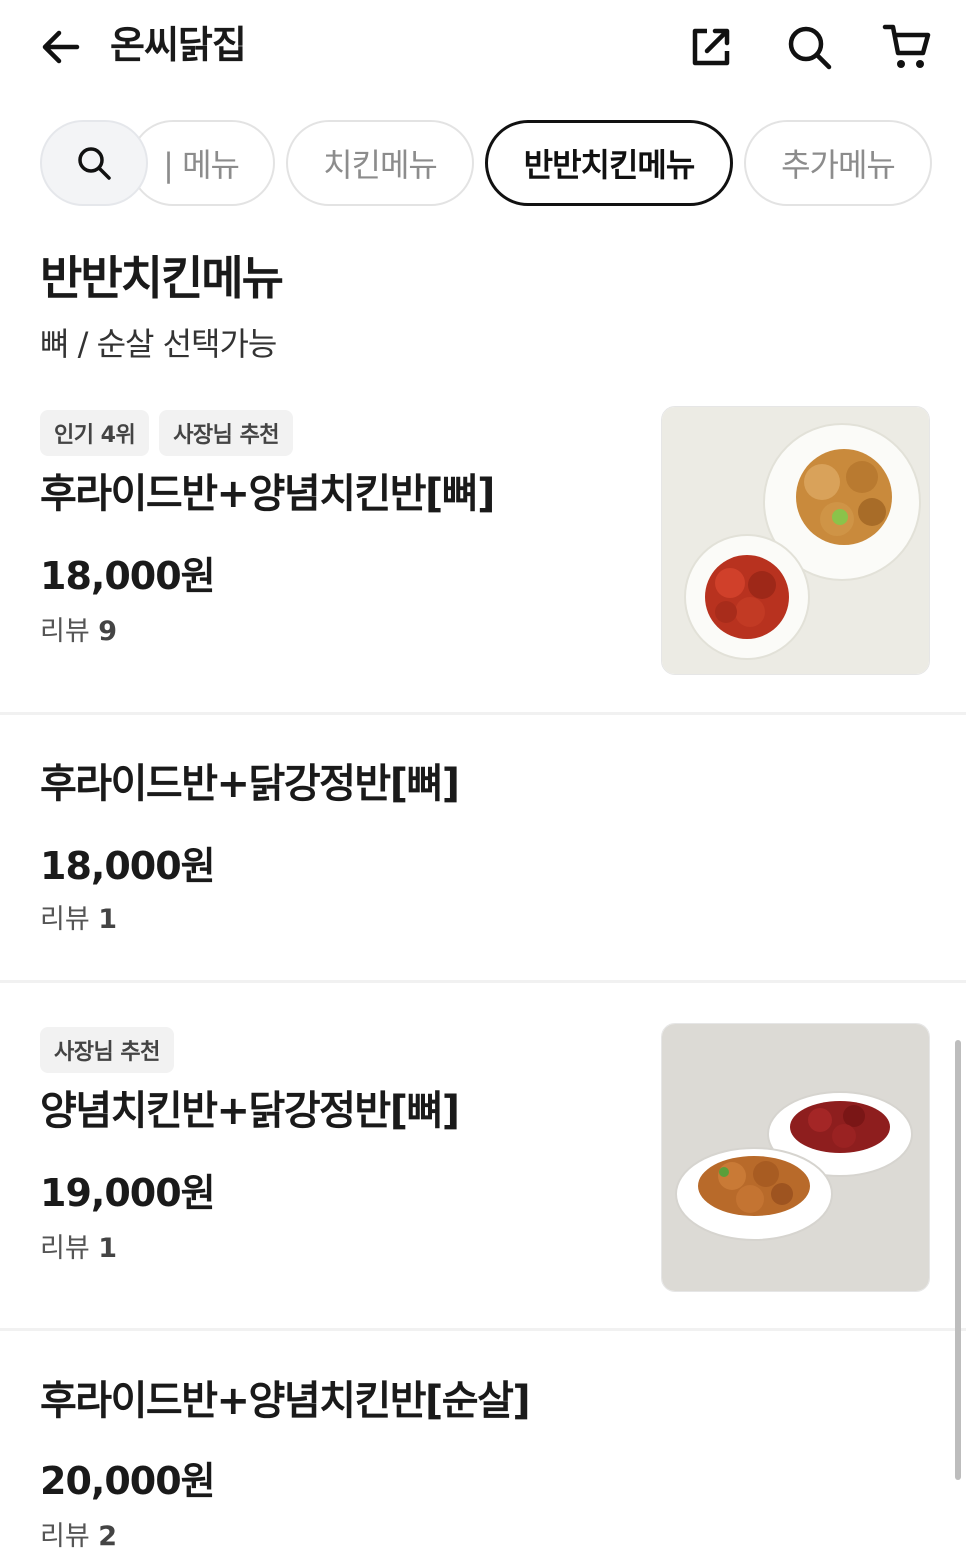 Image resolution: width=966 pixels, height=1563 pixels. Describe the element at coordinates (267, 494) in the screenshot. I see `menu-item-name: 후라이드반+양념치킨반[뼈]` at that location.